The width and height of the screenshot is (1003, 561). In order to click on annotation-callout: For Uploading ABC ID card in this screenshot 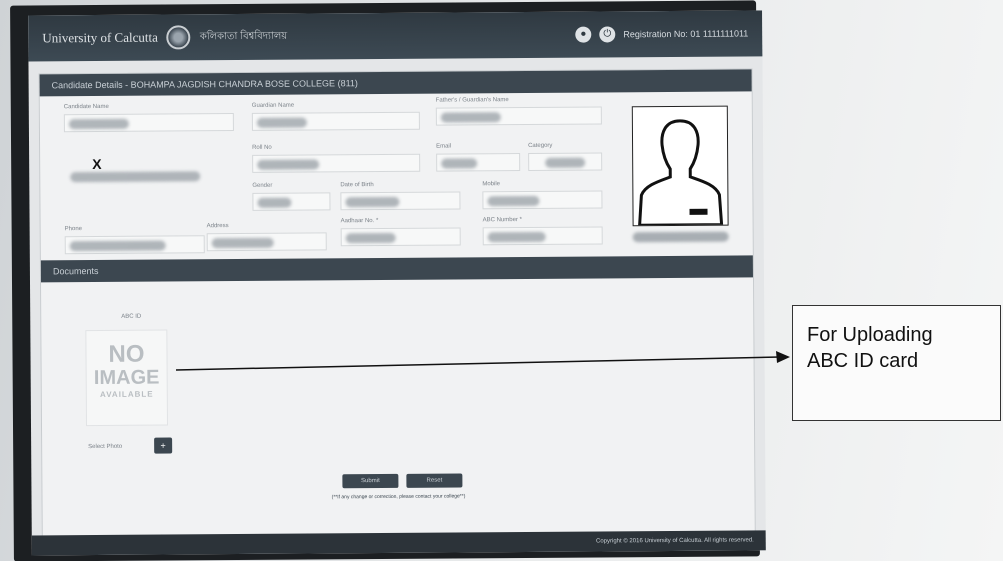, I will do `click(896, 363)`.